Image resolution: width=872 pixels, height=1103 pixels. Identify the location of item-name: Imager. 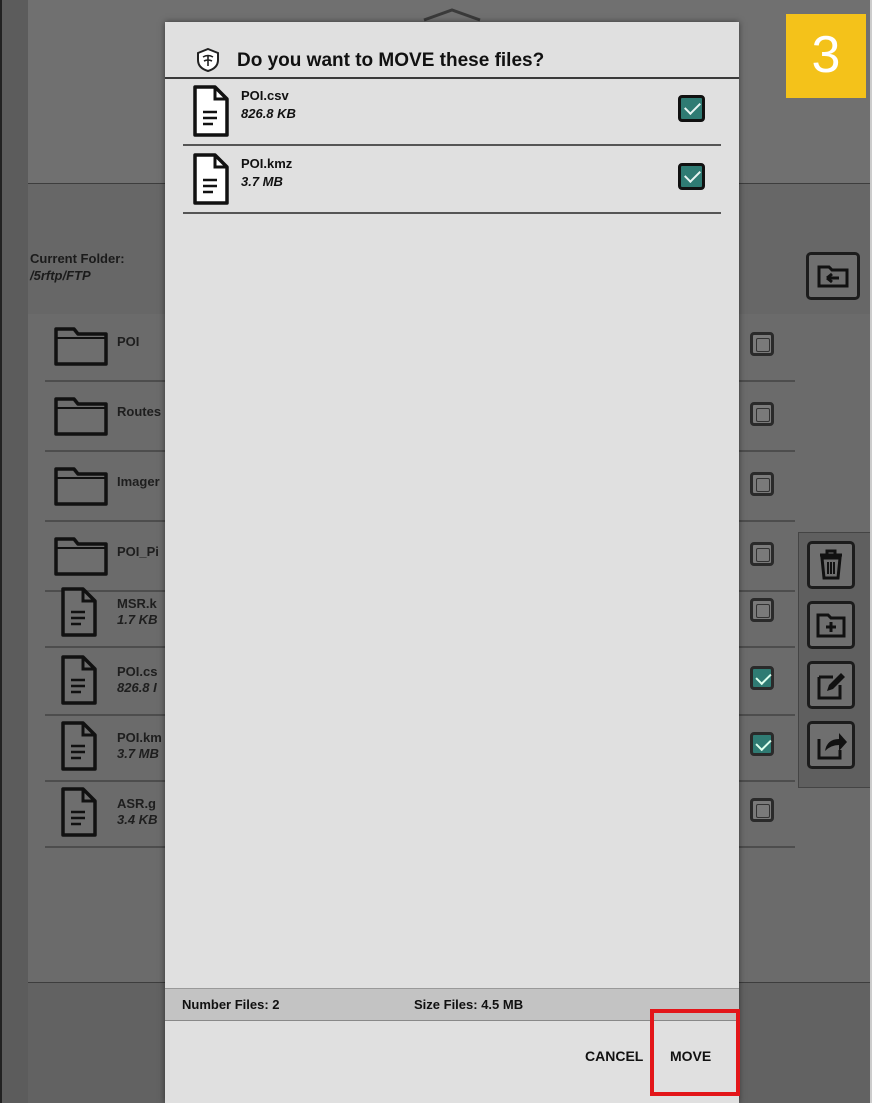
(138, 481).